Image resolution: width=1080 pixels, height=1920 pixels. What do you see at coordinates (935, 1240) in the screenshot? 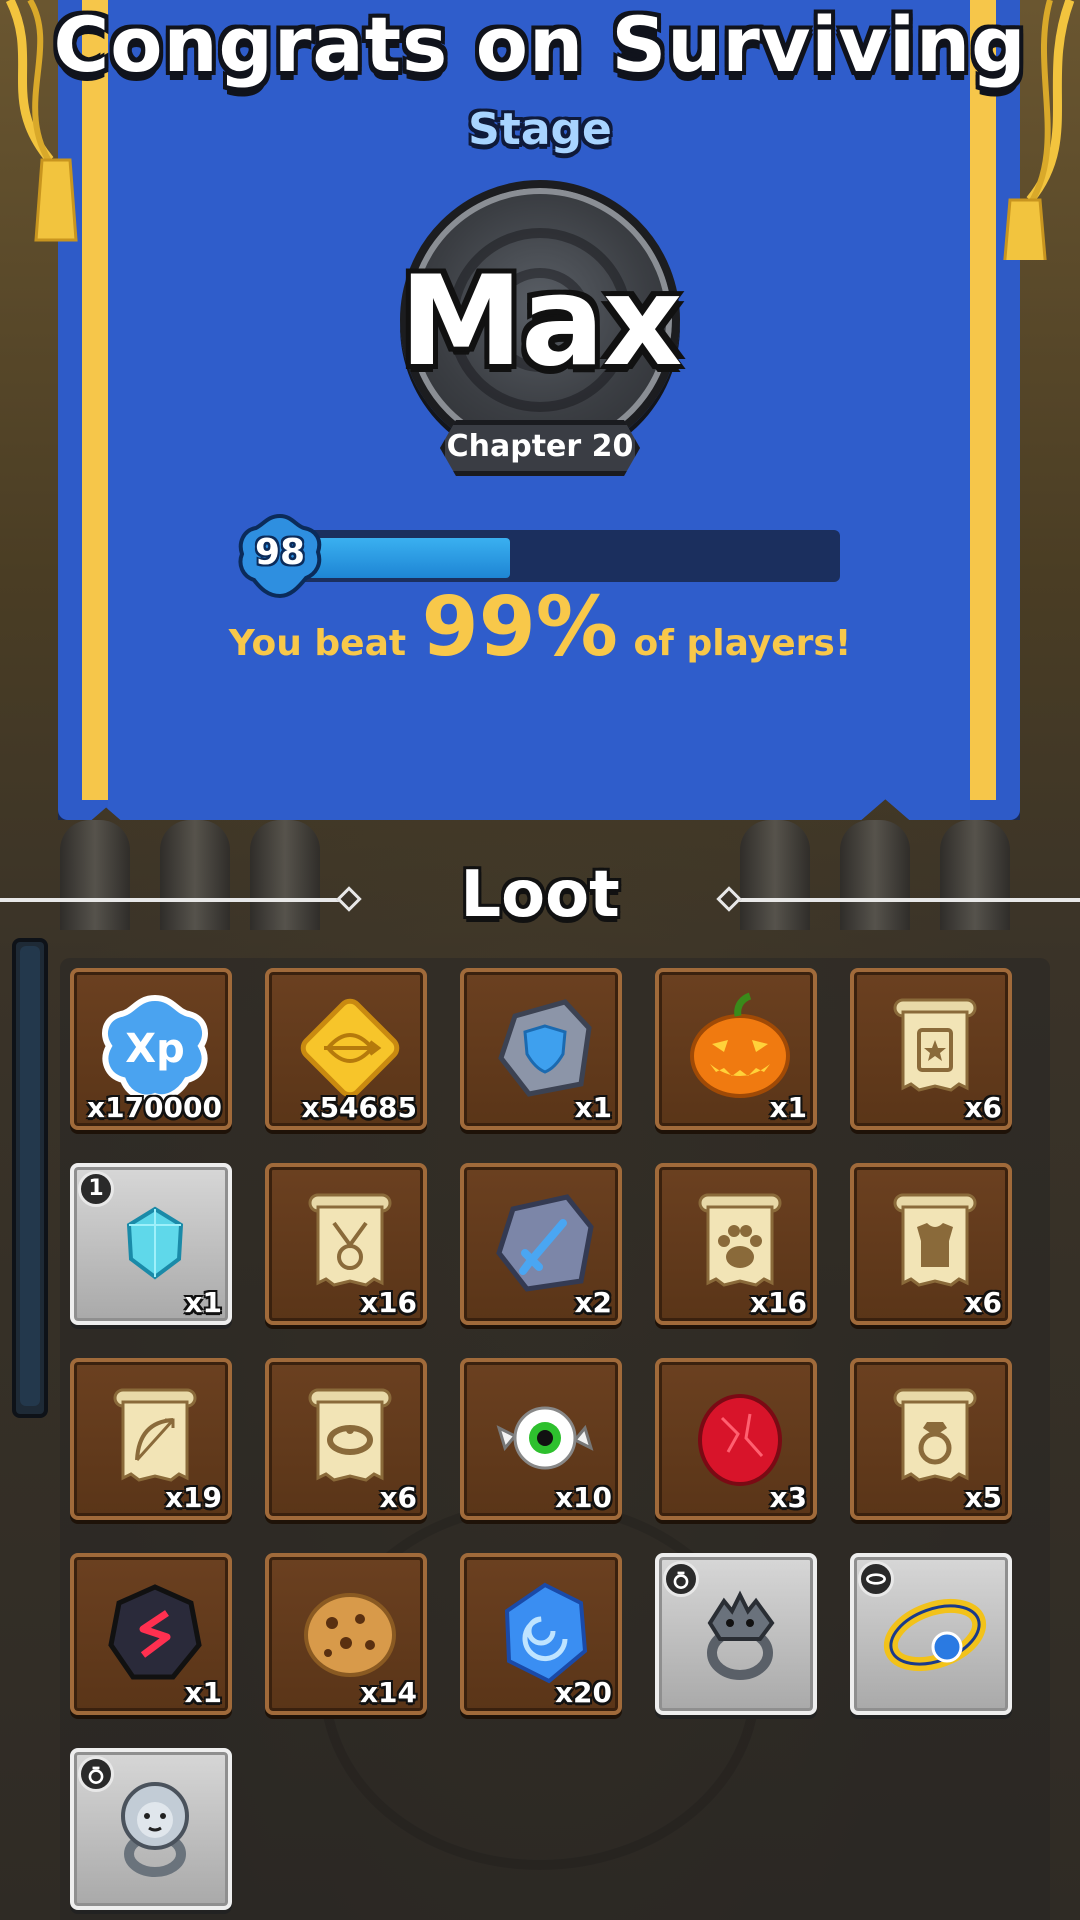
I see `armor-scroll-icon` at bounding box center [935, 1240].